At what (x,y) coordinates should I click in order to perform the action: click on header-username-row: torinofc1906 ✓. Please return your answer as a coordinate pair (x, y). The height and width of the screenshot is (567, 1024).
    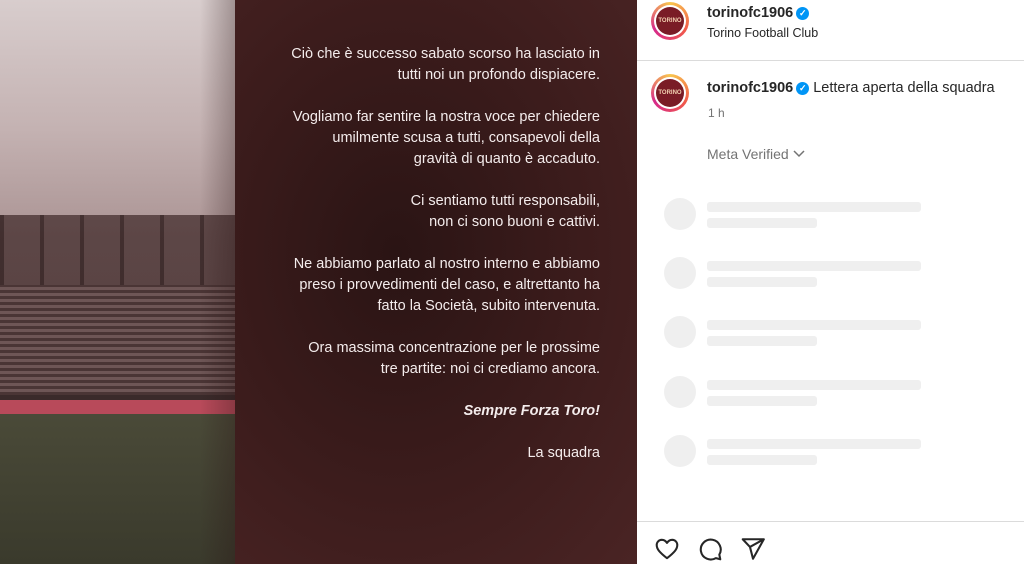
    Looking at the image, I should click on (758, 13).